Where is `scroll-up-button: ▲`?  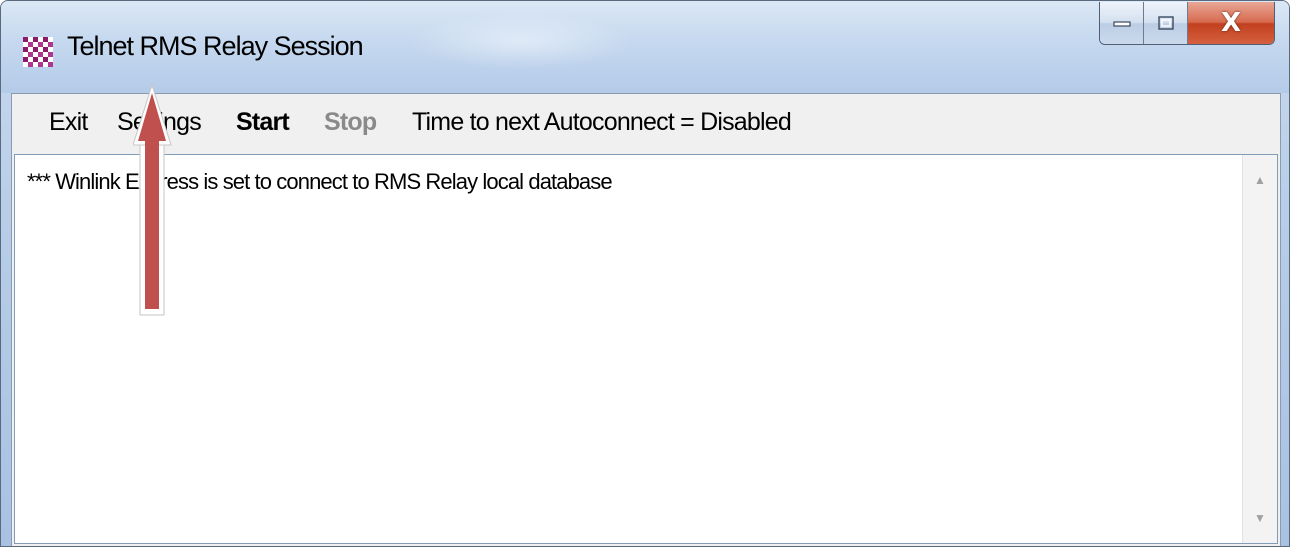
scroll-up-button: ▲ is located at coordinates (1260, 180).